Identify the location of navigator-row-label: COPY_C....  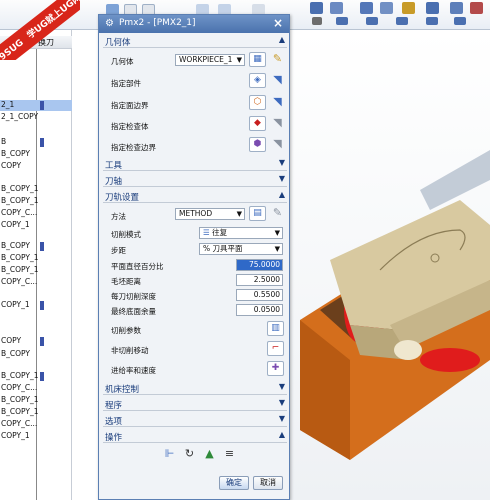
(19, 281).